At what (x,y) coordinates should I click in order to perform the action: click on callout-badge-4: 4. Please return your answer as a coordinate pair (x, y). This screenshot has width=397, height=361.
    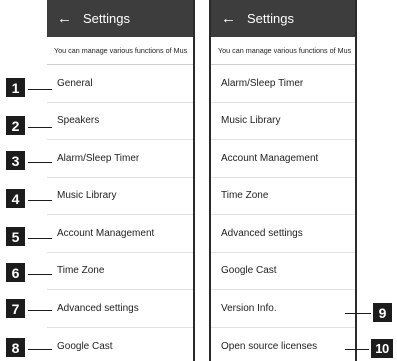
    Looking at the image, I should click on (15, 198).